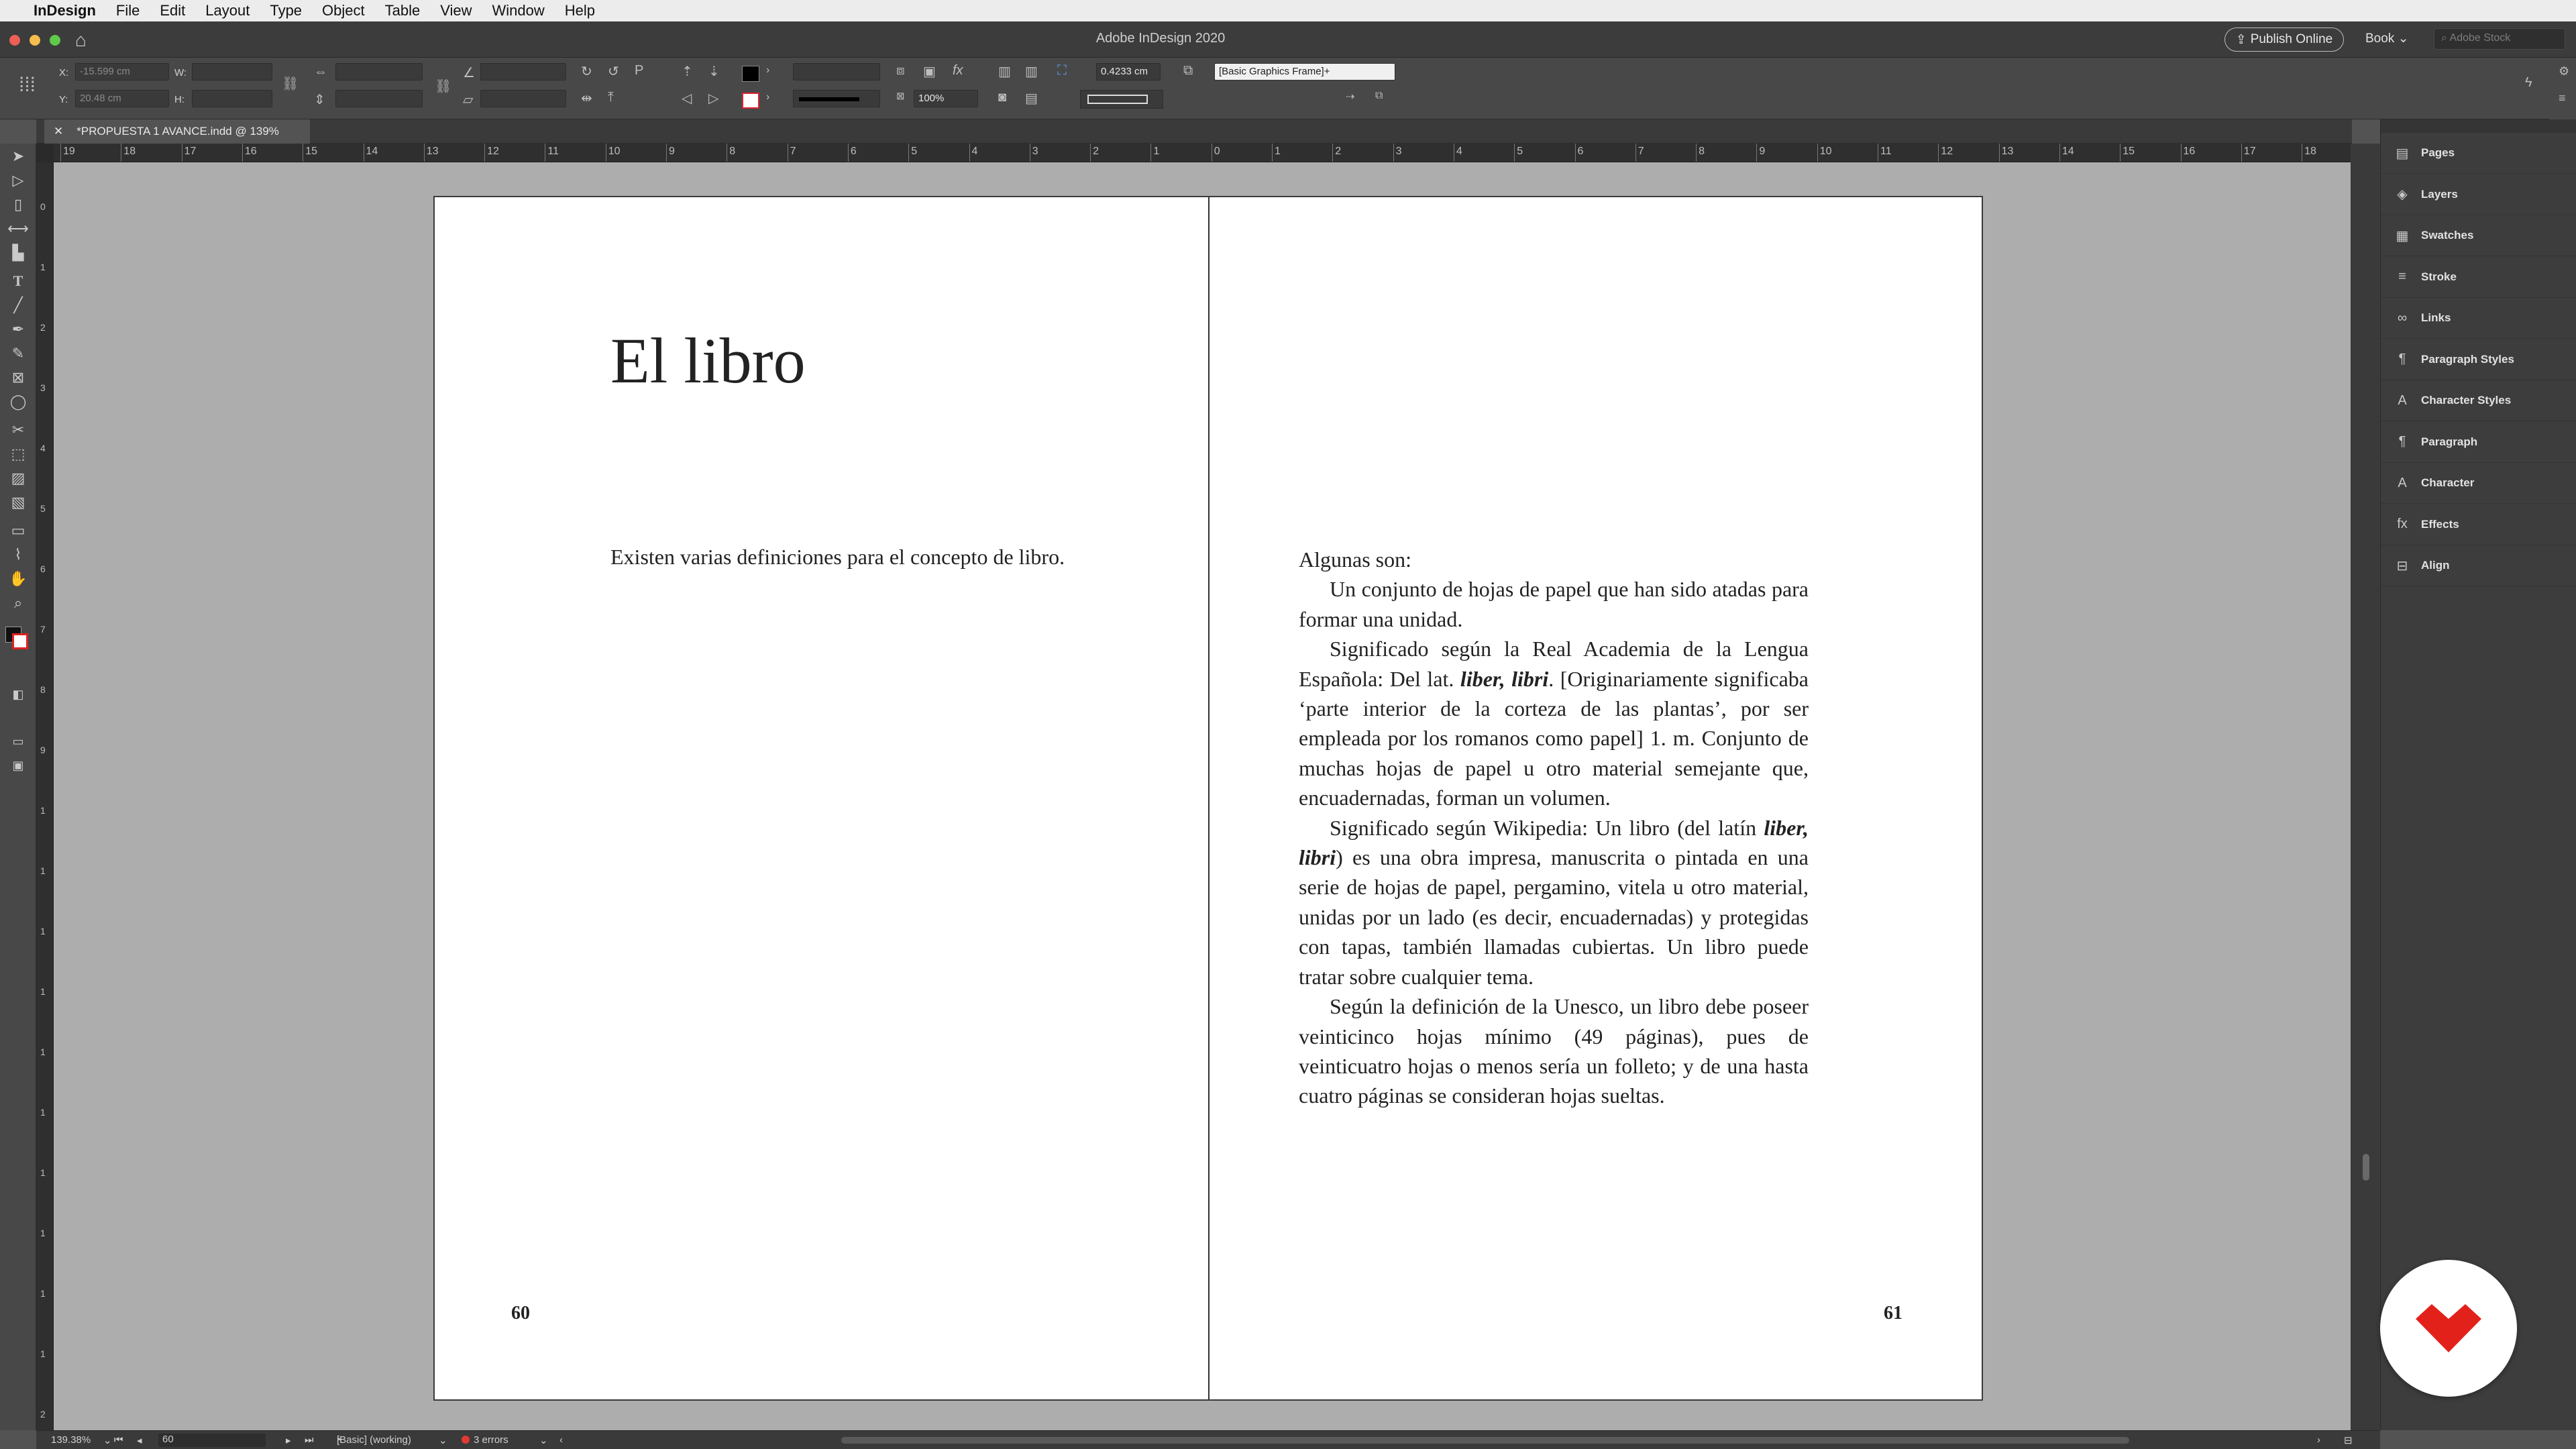 This screenshot has height=1449, width=2576. I want to click on stroke-type-dropdown, so click(836, 98).